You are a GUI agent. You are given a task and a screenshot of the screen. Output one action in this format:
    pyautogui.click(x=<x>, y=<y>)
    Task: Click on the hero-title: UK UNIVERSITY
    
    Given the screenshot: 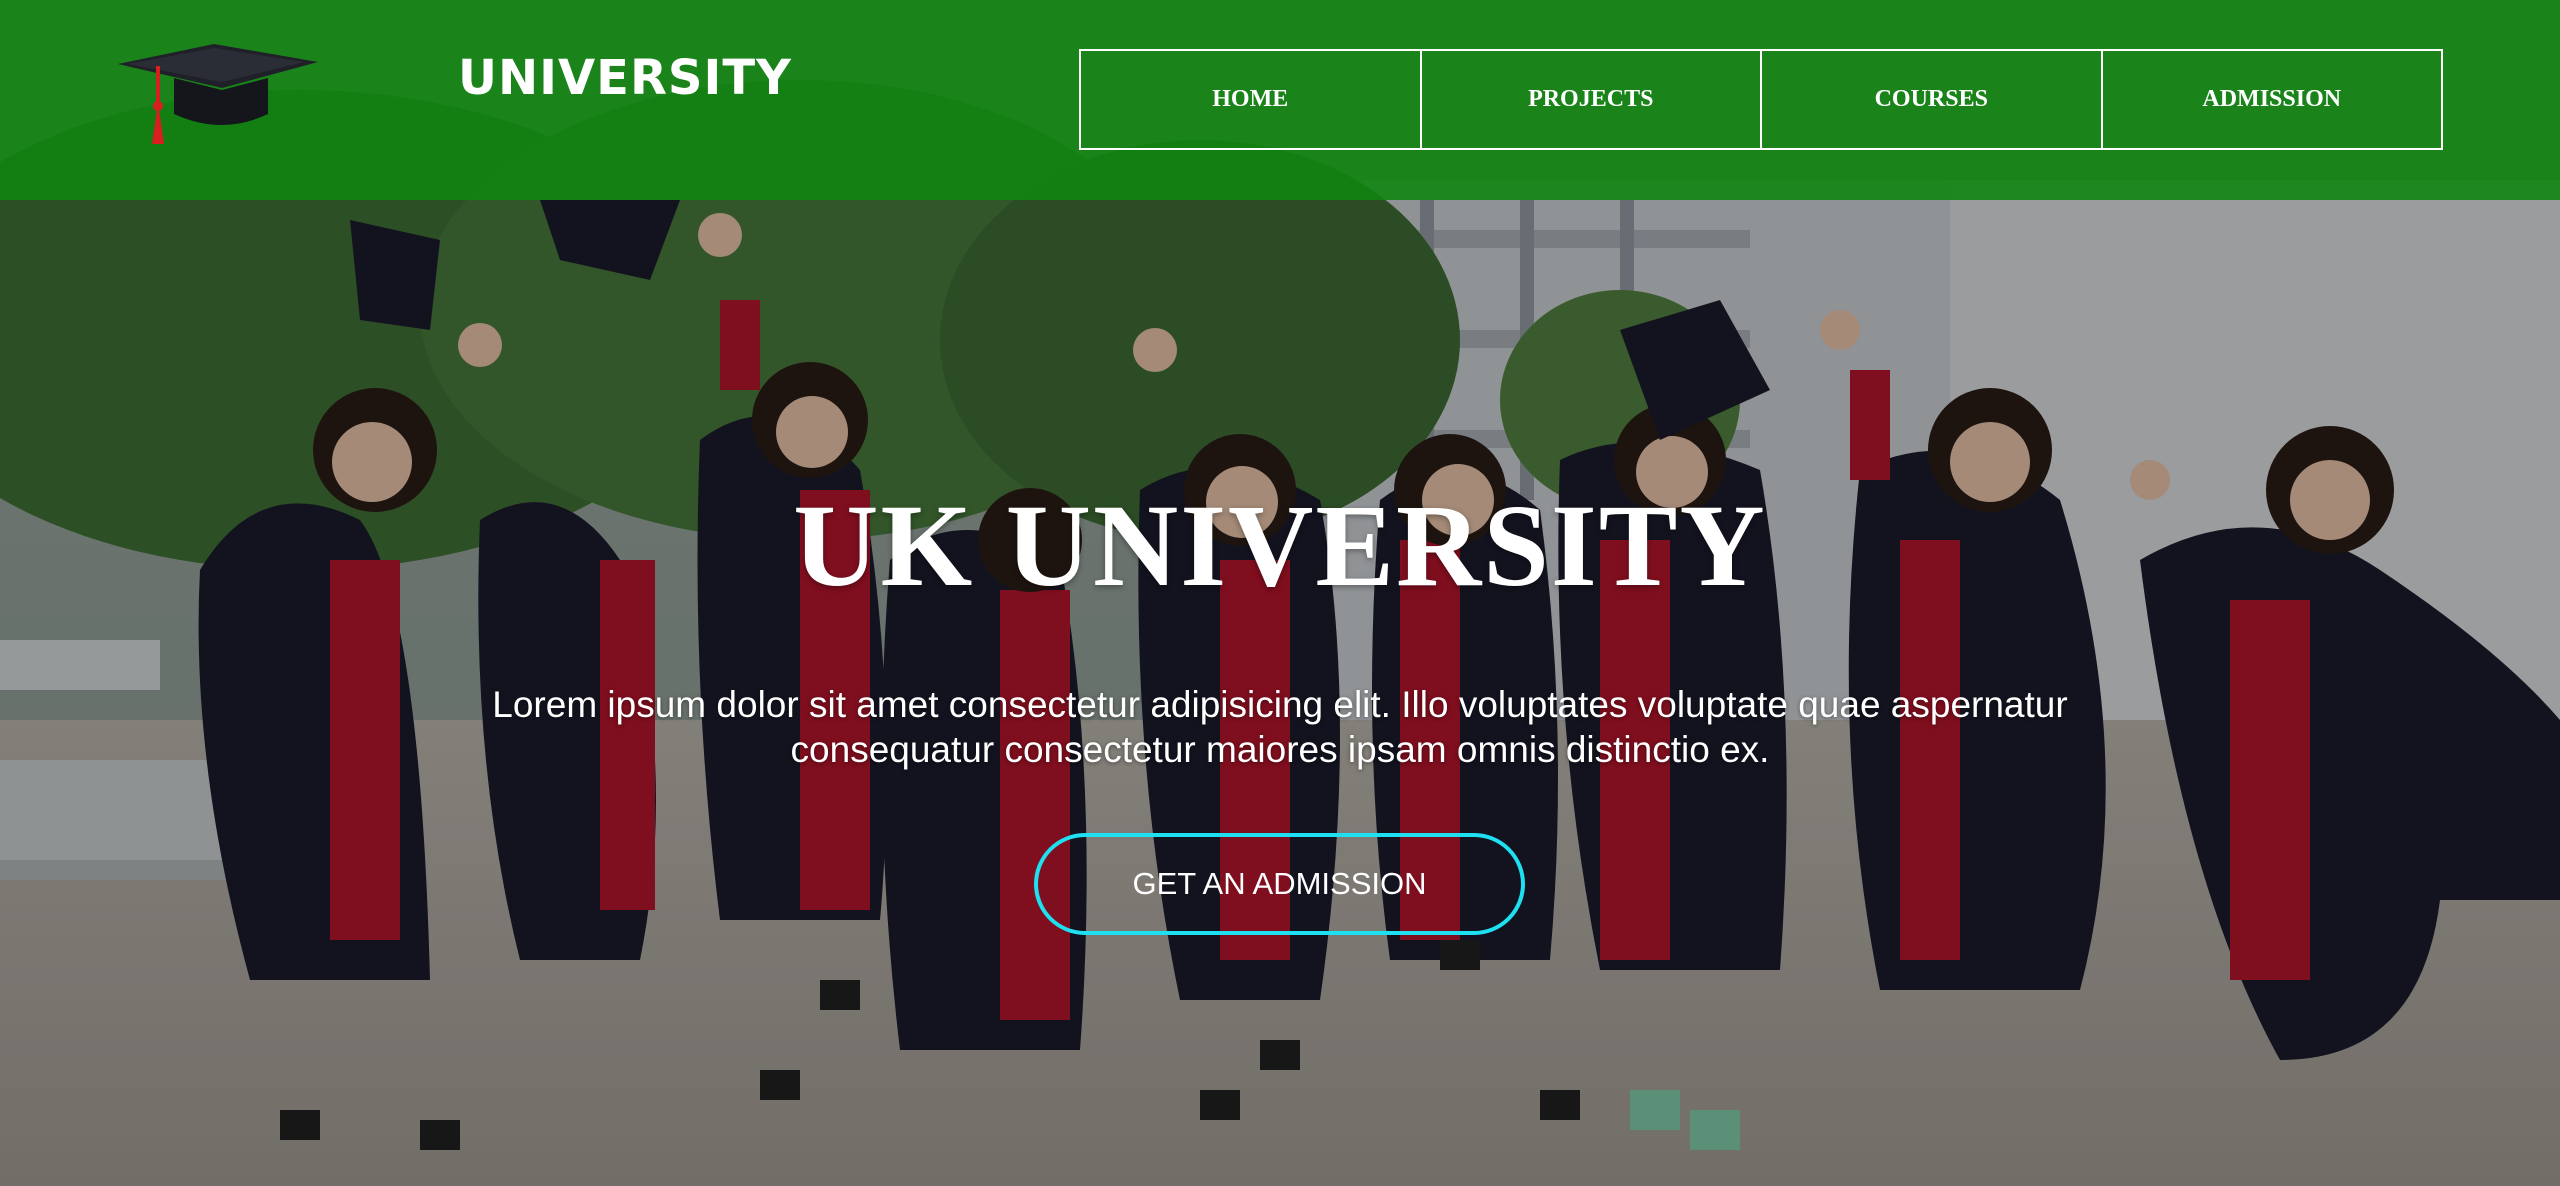 What is the action you would take?
    pyautogui.click(x=1280, y=545)
    